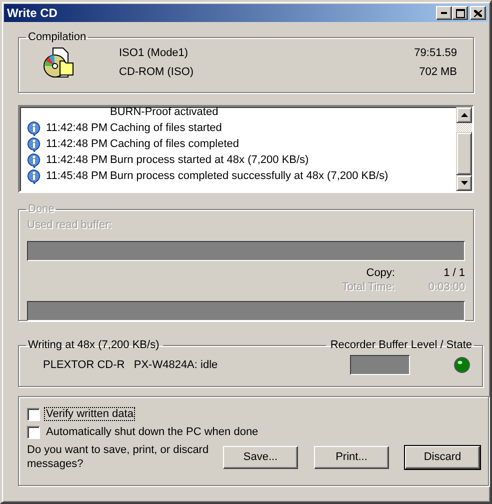  Describe the element at coordinates (154, 53) in the screenshot. I see `compilation-name: ISO1 (Mode1)` at that location.